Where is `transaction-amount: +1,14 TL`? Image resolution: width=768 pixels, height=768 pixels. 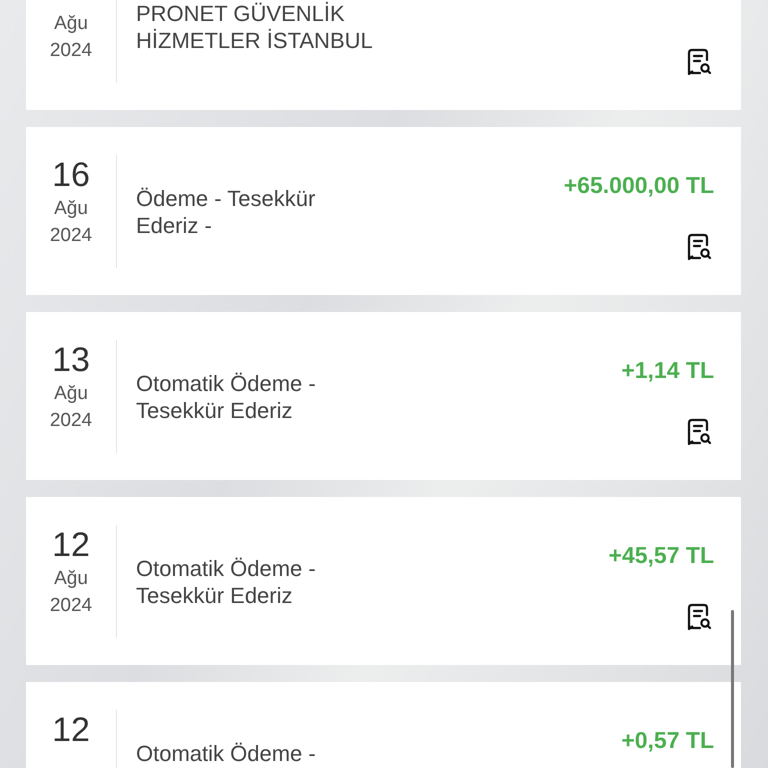
transaction-amount: +1,14 TL is located at coordinates (667, 370).